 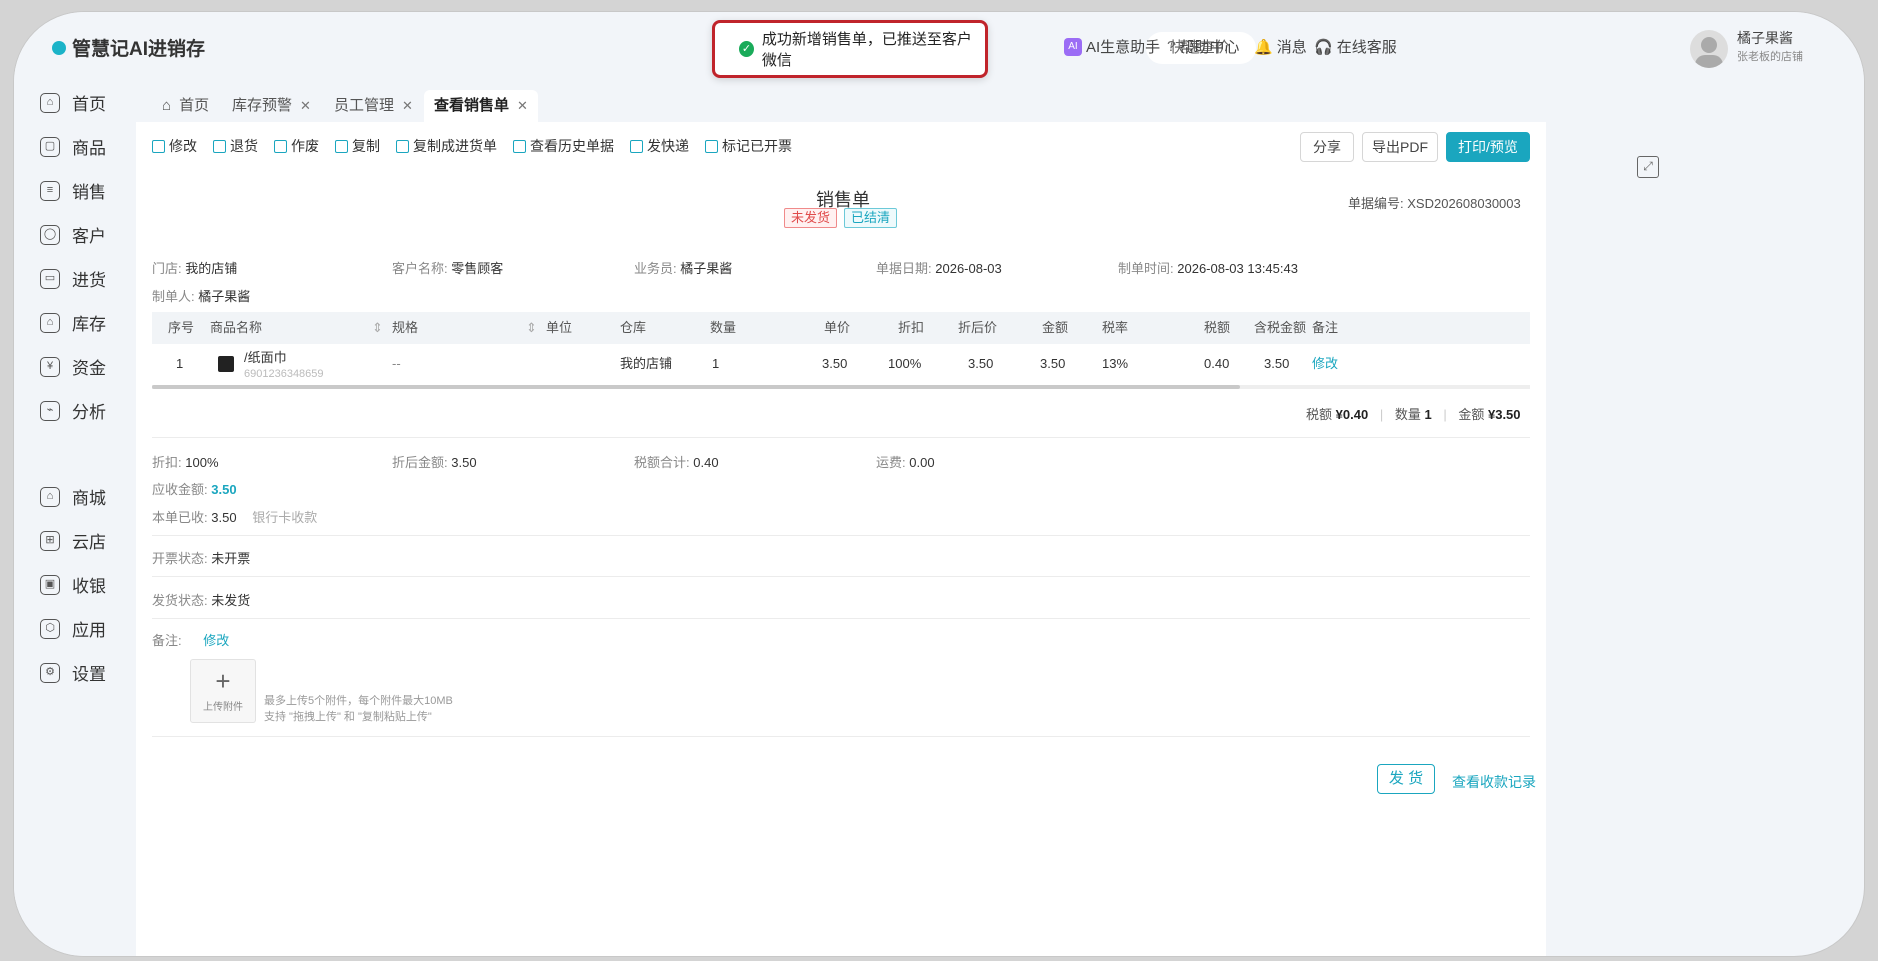 I want to click on status-badge-unshipped: 未发货, so click(x=811, y=218).